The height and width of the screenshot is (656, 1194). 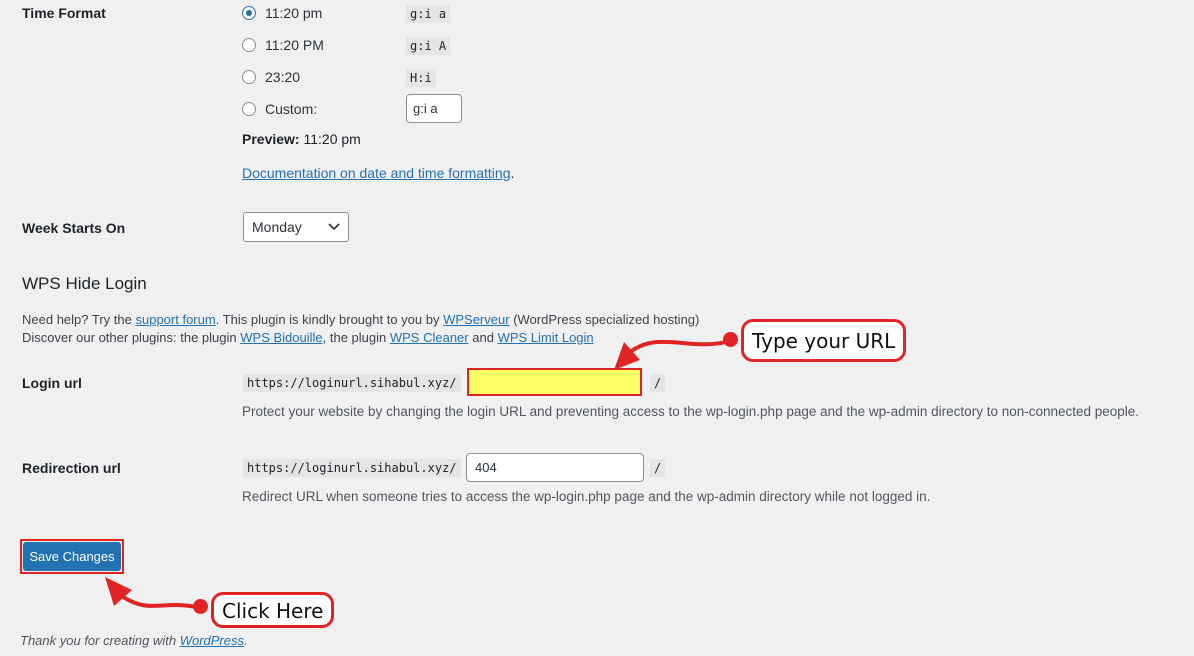 I want to click on type-url-arrow-line, so click(x=679, y=346).